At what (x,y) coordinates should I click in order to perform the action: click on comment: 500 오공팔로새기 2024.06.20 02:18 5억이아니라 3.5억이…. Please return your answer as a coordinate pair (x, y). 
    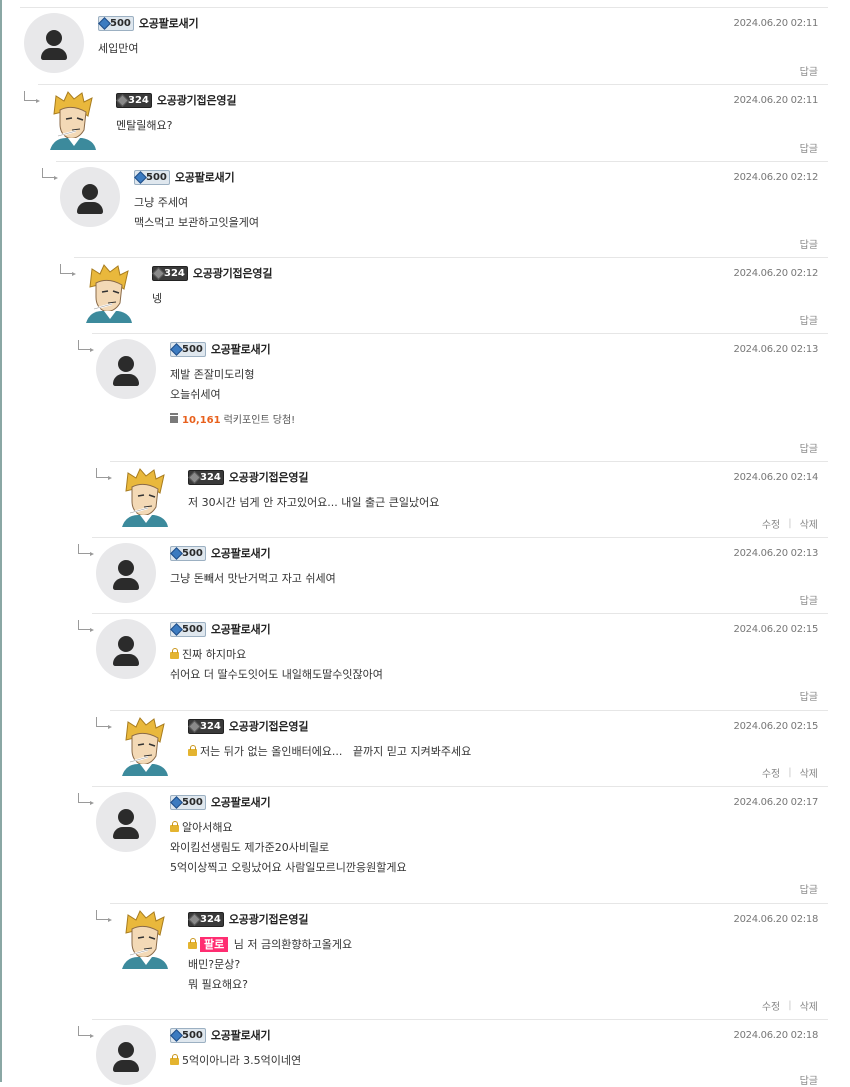
    Looking at the image, I should click on (453, 1053).